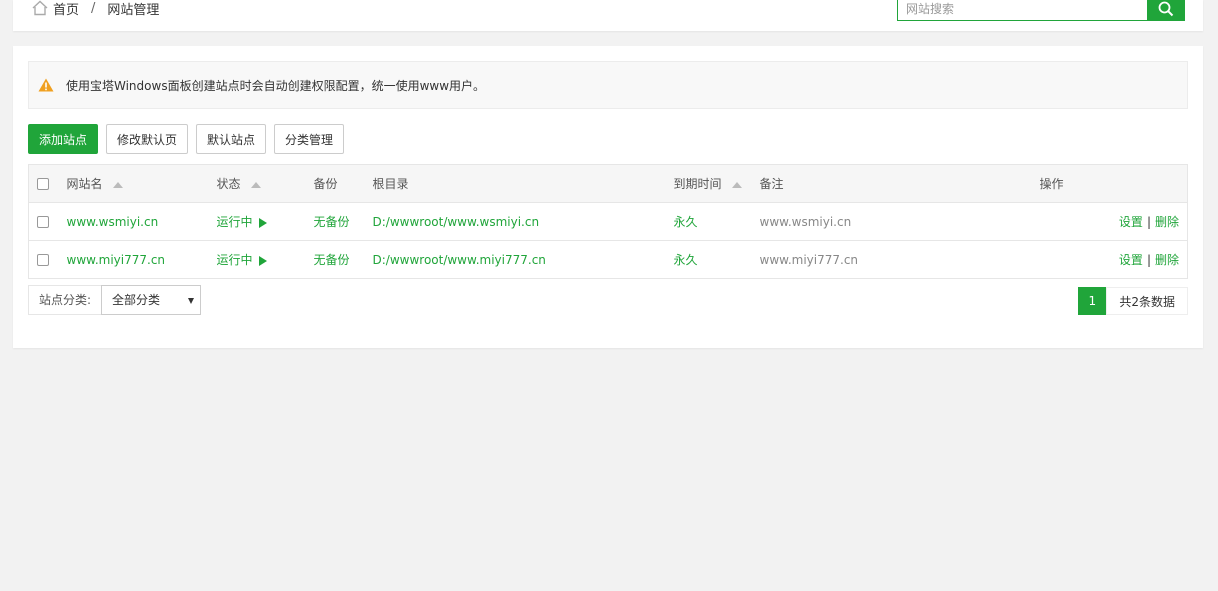  What do you see at coordinates (191, 301) in the screenshot?
I see `chevron-down-icon` at bounding box center [191, 301].